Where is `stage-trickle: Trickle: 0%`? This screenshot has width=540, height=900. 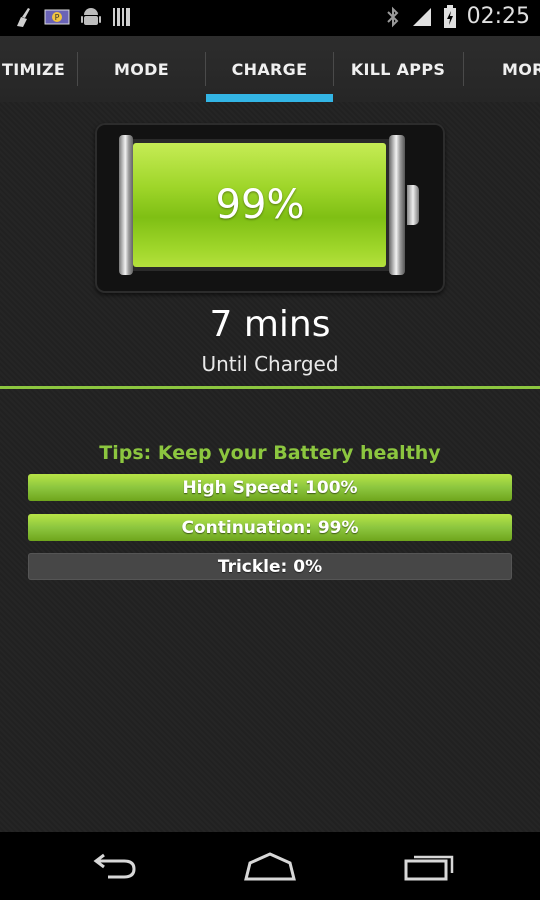 stage-trickle: Trickle: 0% is located at coordinates (270, 566).